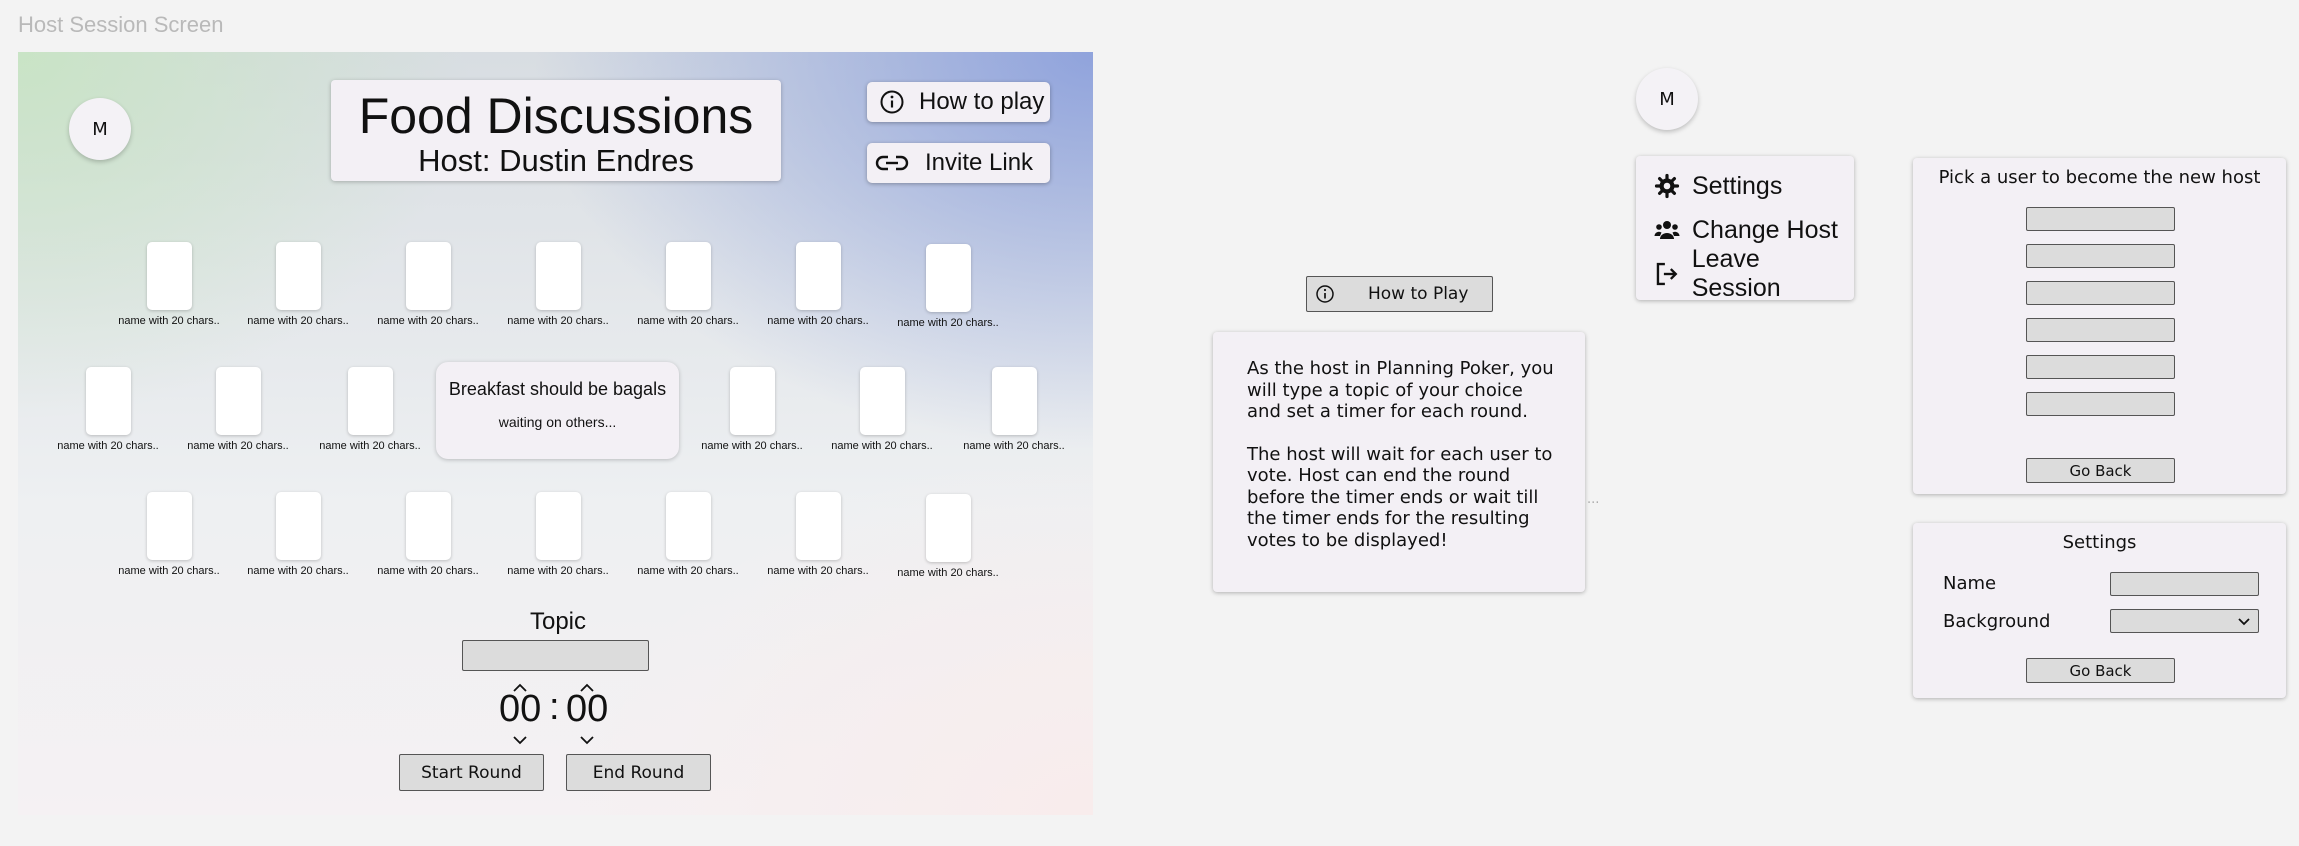 The image size is (2299, 846). I want to click on seconds-value: 00, so click(587, 709).